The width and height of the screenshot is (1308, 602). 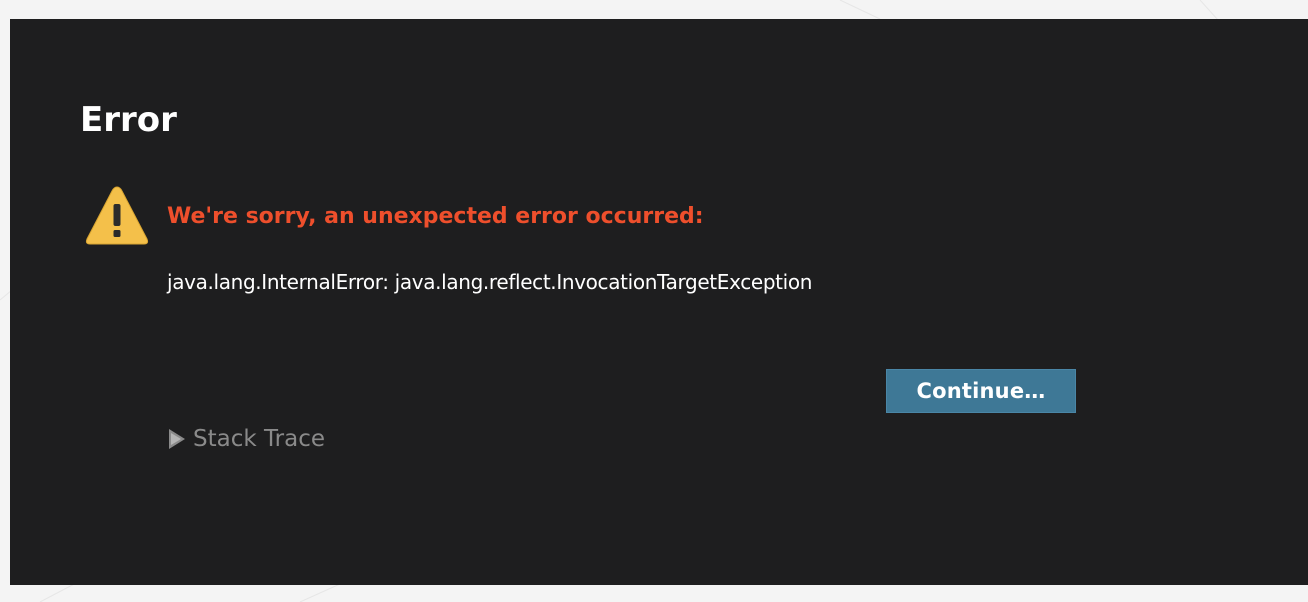 I want to click on warning-icon, so click(x=117, y=215).